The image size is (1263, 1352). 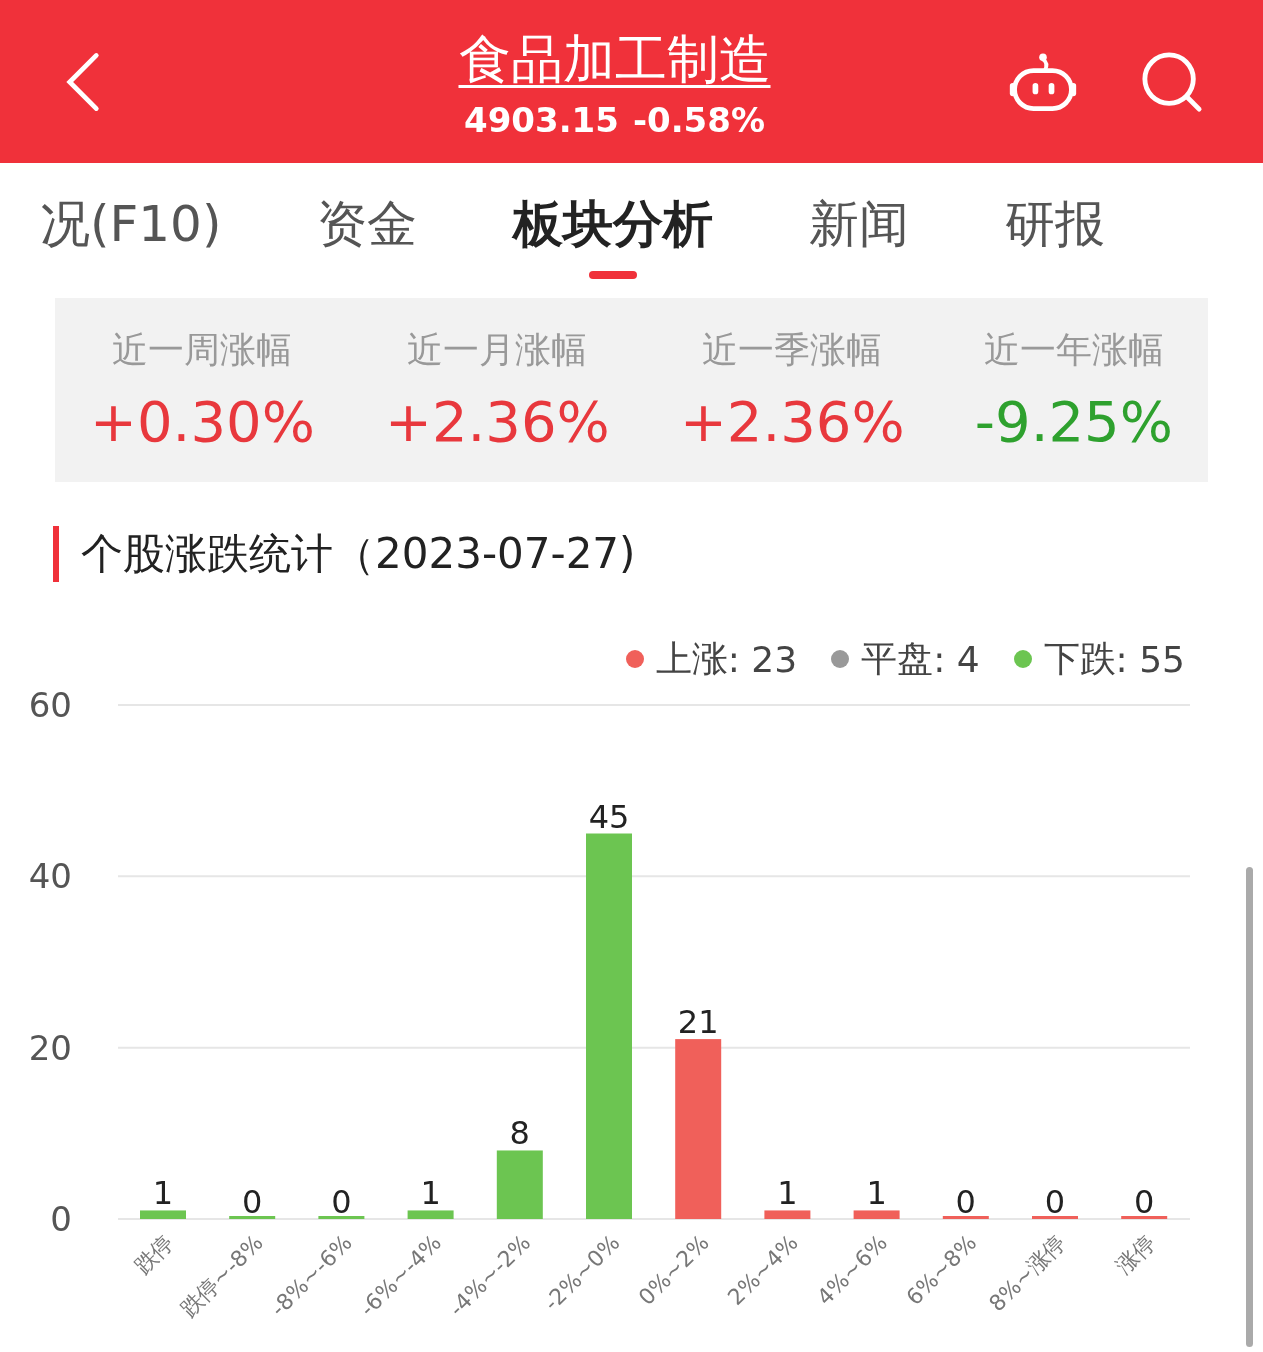 What do you see at coordinates (1172, 81) in the screenshot?
I see `search-icon` at bounding box center [1172, 81].